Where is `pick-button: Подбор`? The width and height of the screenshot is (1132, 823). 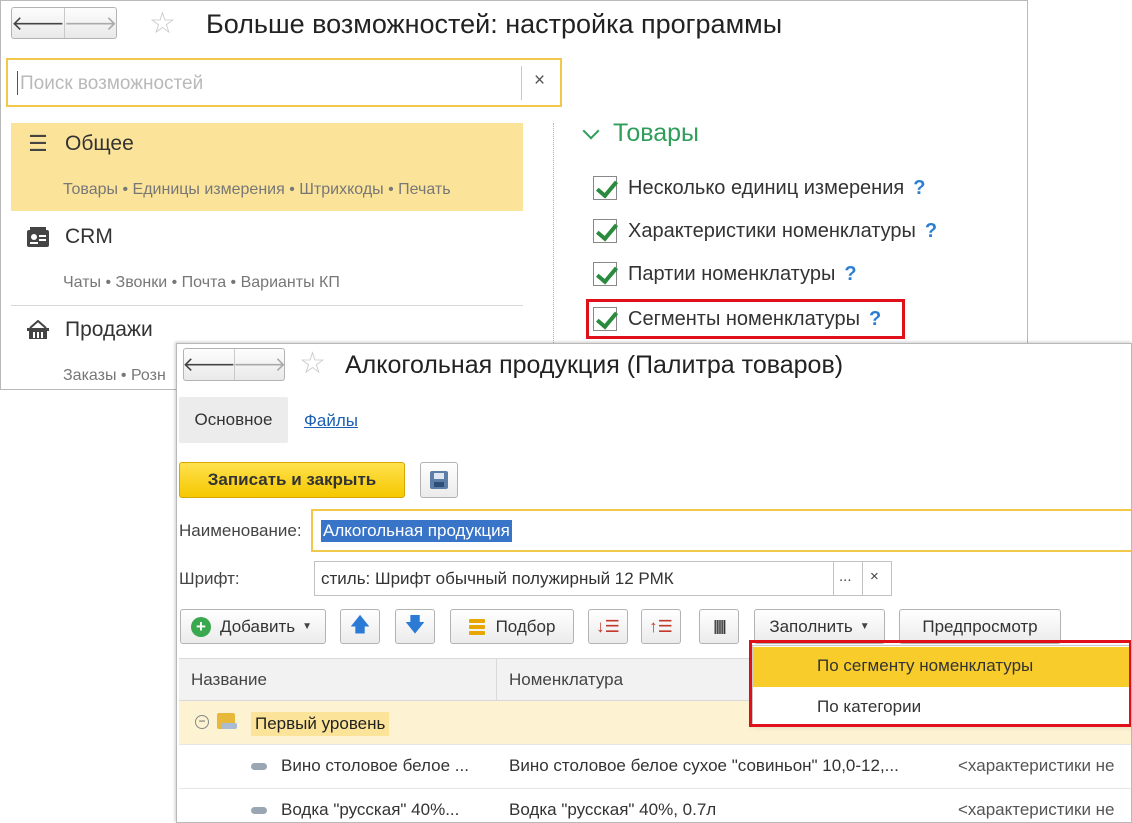
pick-button: Подбор is located at coordinates (512, 626).